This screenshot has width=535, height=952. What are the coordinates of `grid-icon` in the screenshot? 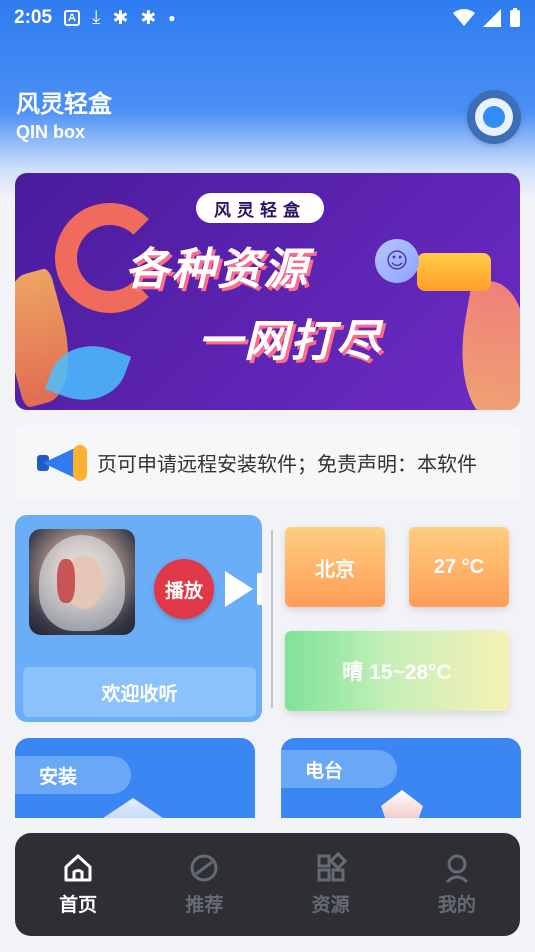 It's located at (332, 867).